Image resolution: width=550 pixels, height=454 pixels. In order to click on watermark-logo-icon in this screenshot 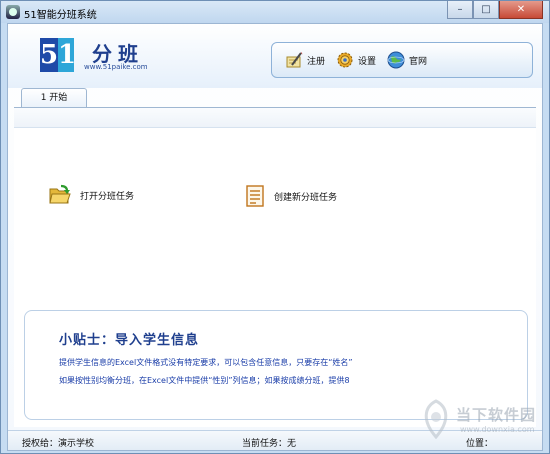, I will do `click(436, 419)`.